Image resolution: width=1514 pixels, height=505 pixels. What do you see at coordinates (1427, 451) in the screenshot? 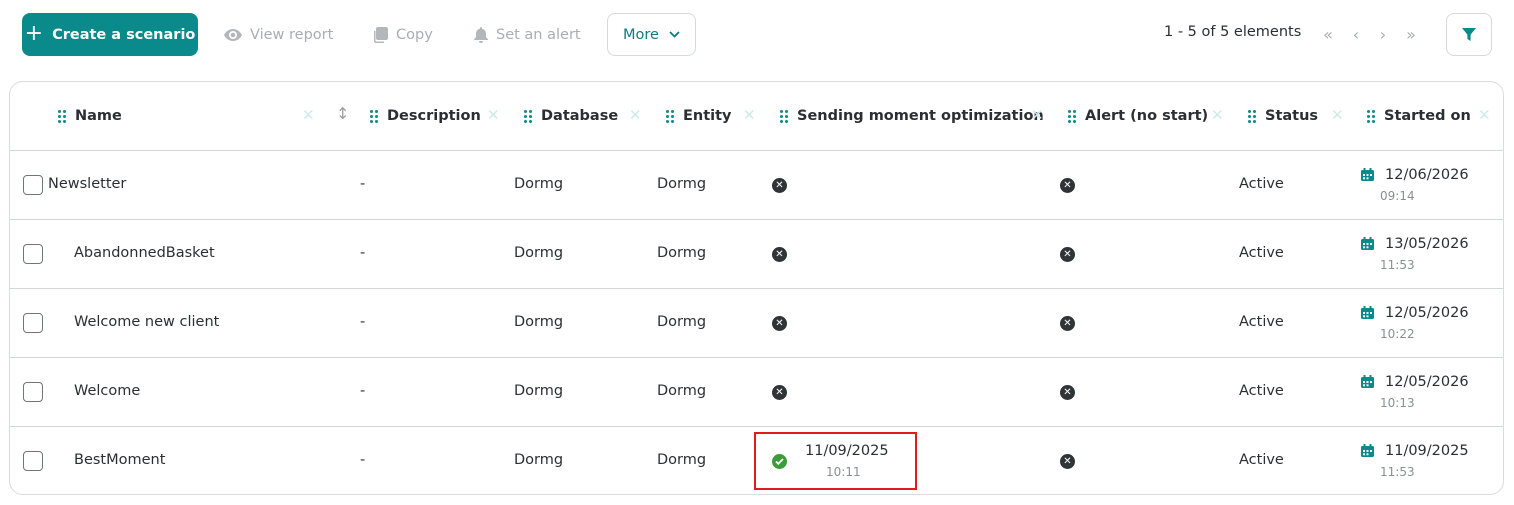
I see `started-date: 11/09/2025` at bounding box center [1427, 451].